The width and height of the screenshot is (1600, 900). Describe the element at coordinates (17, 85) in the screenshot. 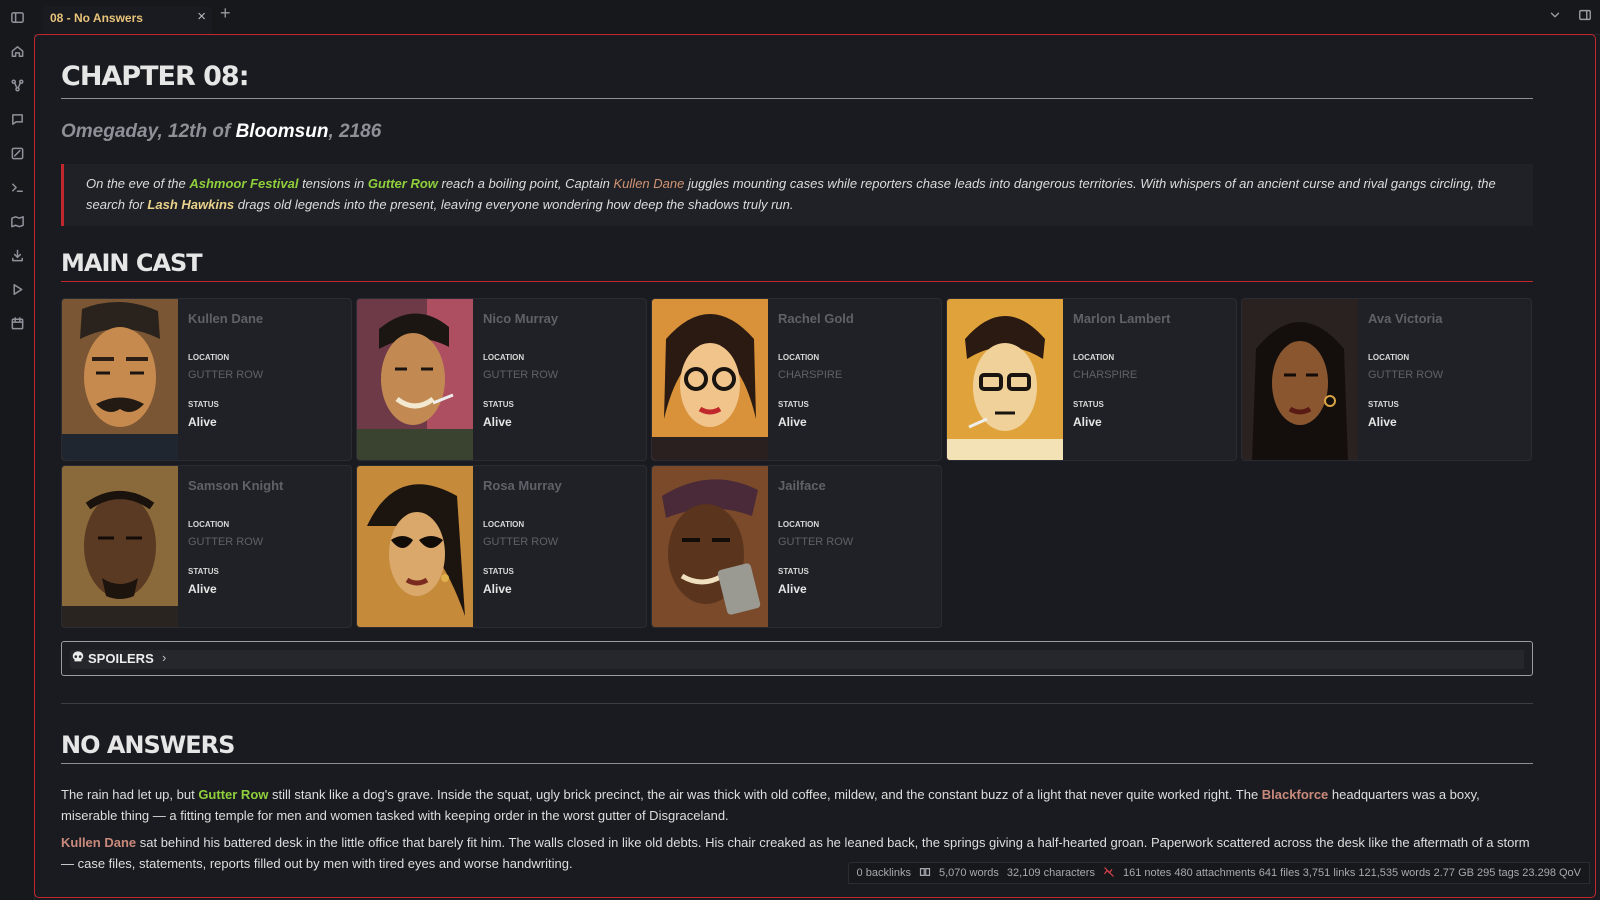

I see `graph-view-icon` at that location.